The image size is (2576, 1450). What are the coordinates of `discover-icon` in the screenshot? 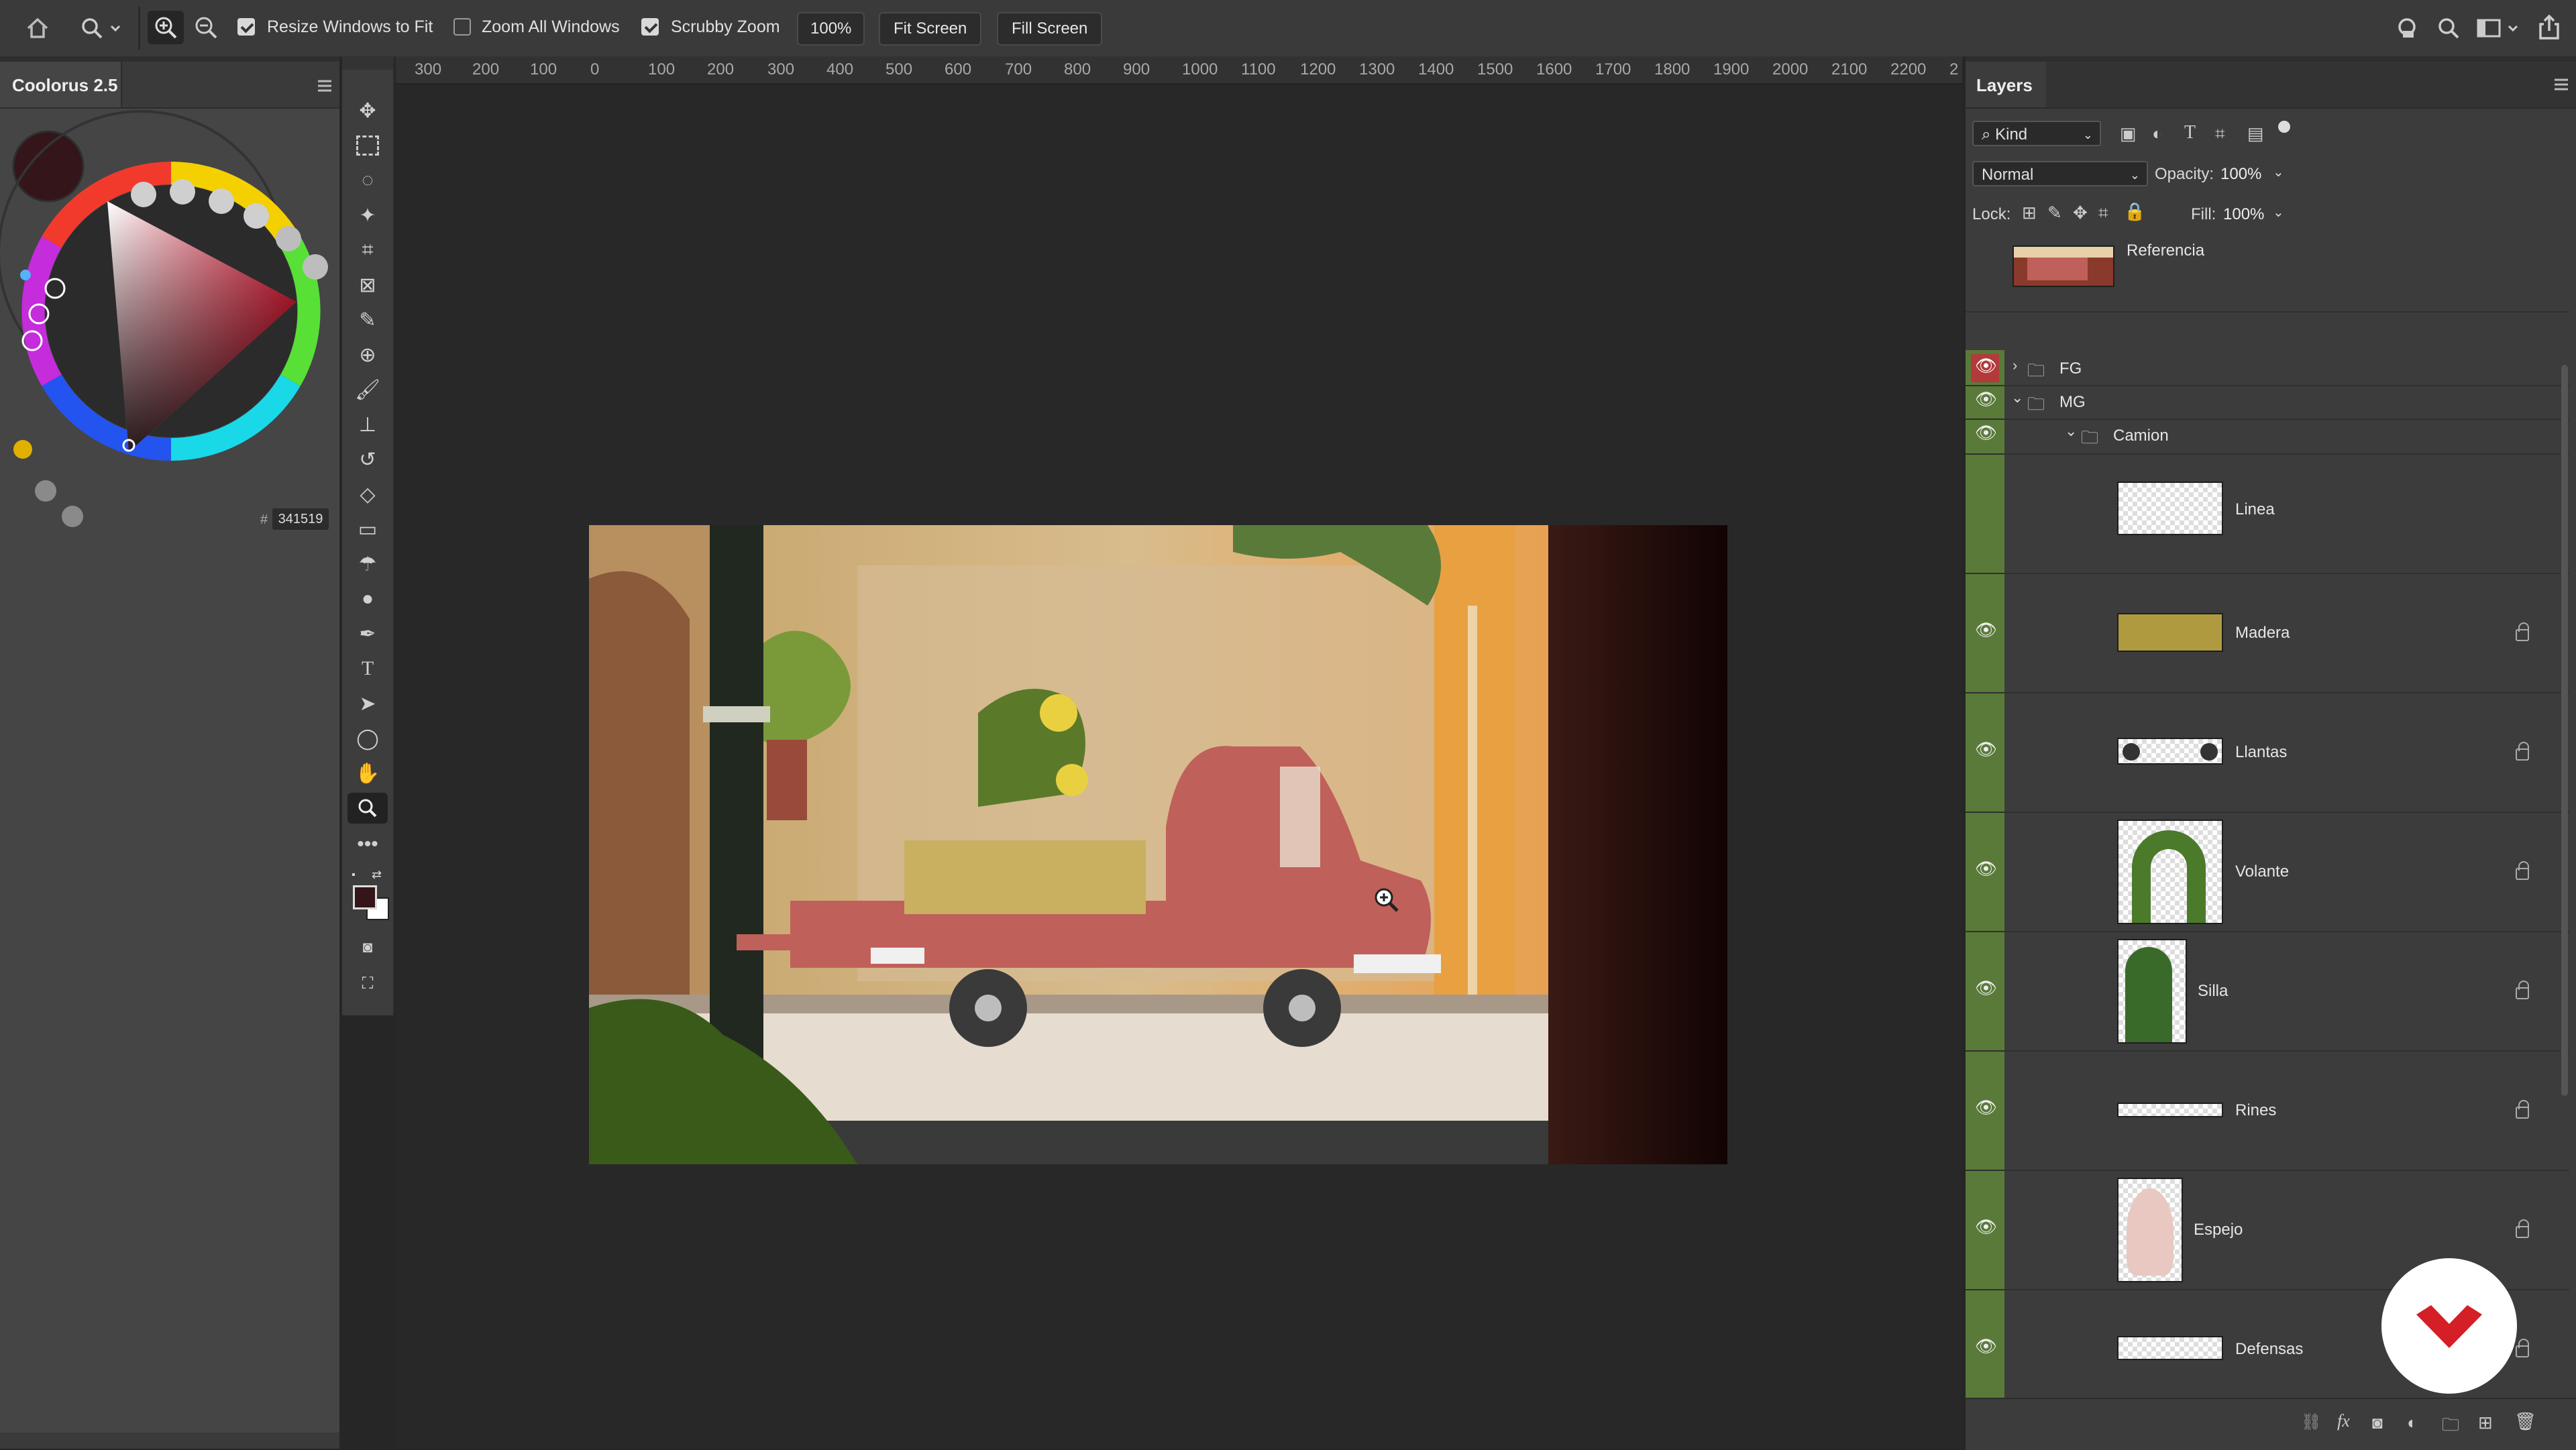 It's located at (2408, 28).